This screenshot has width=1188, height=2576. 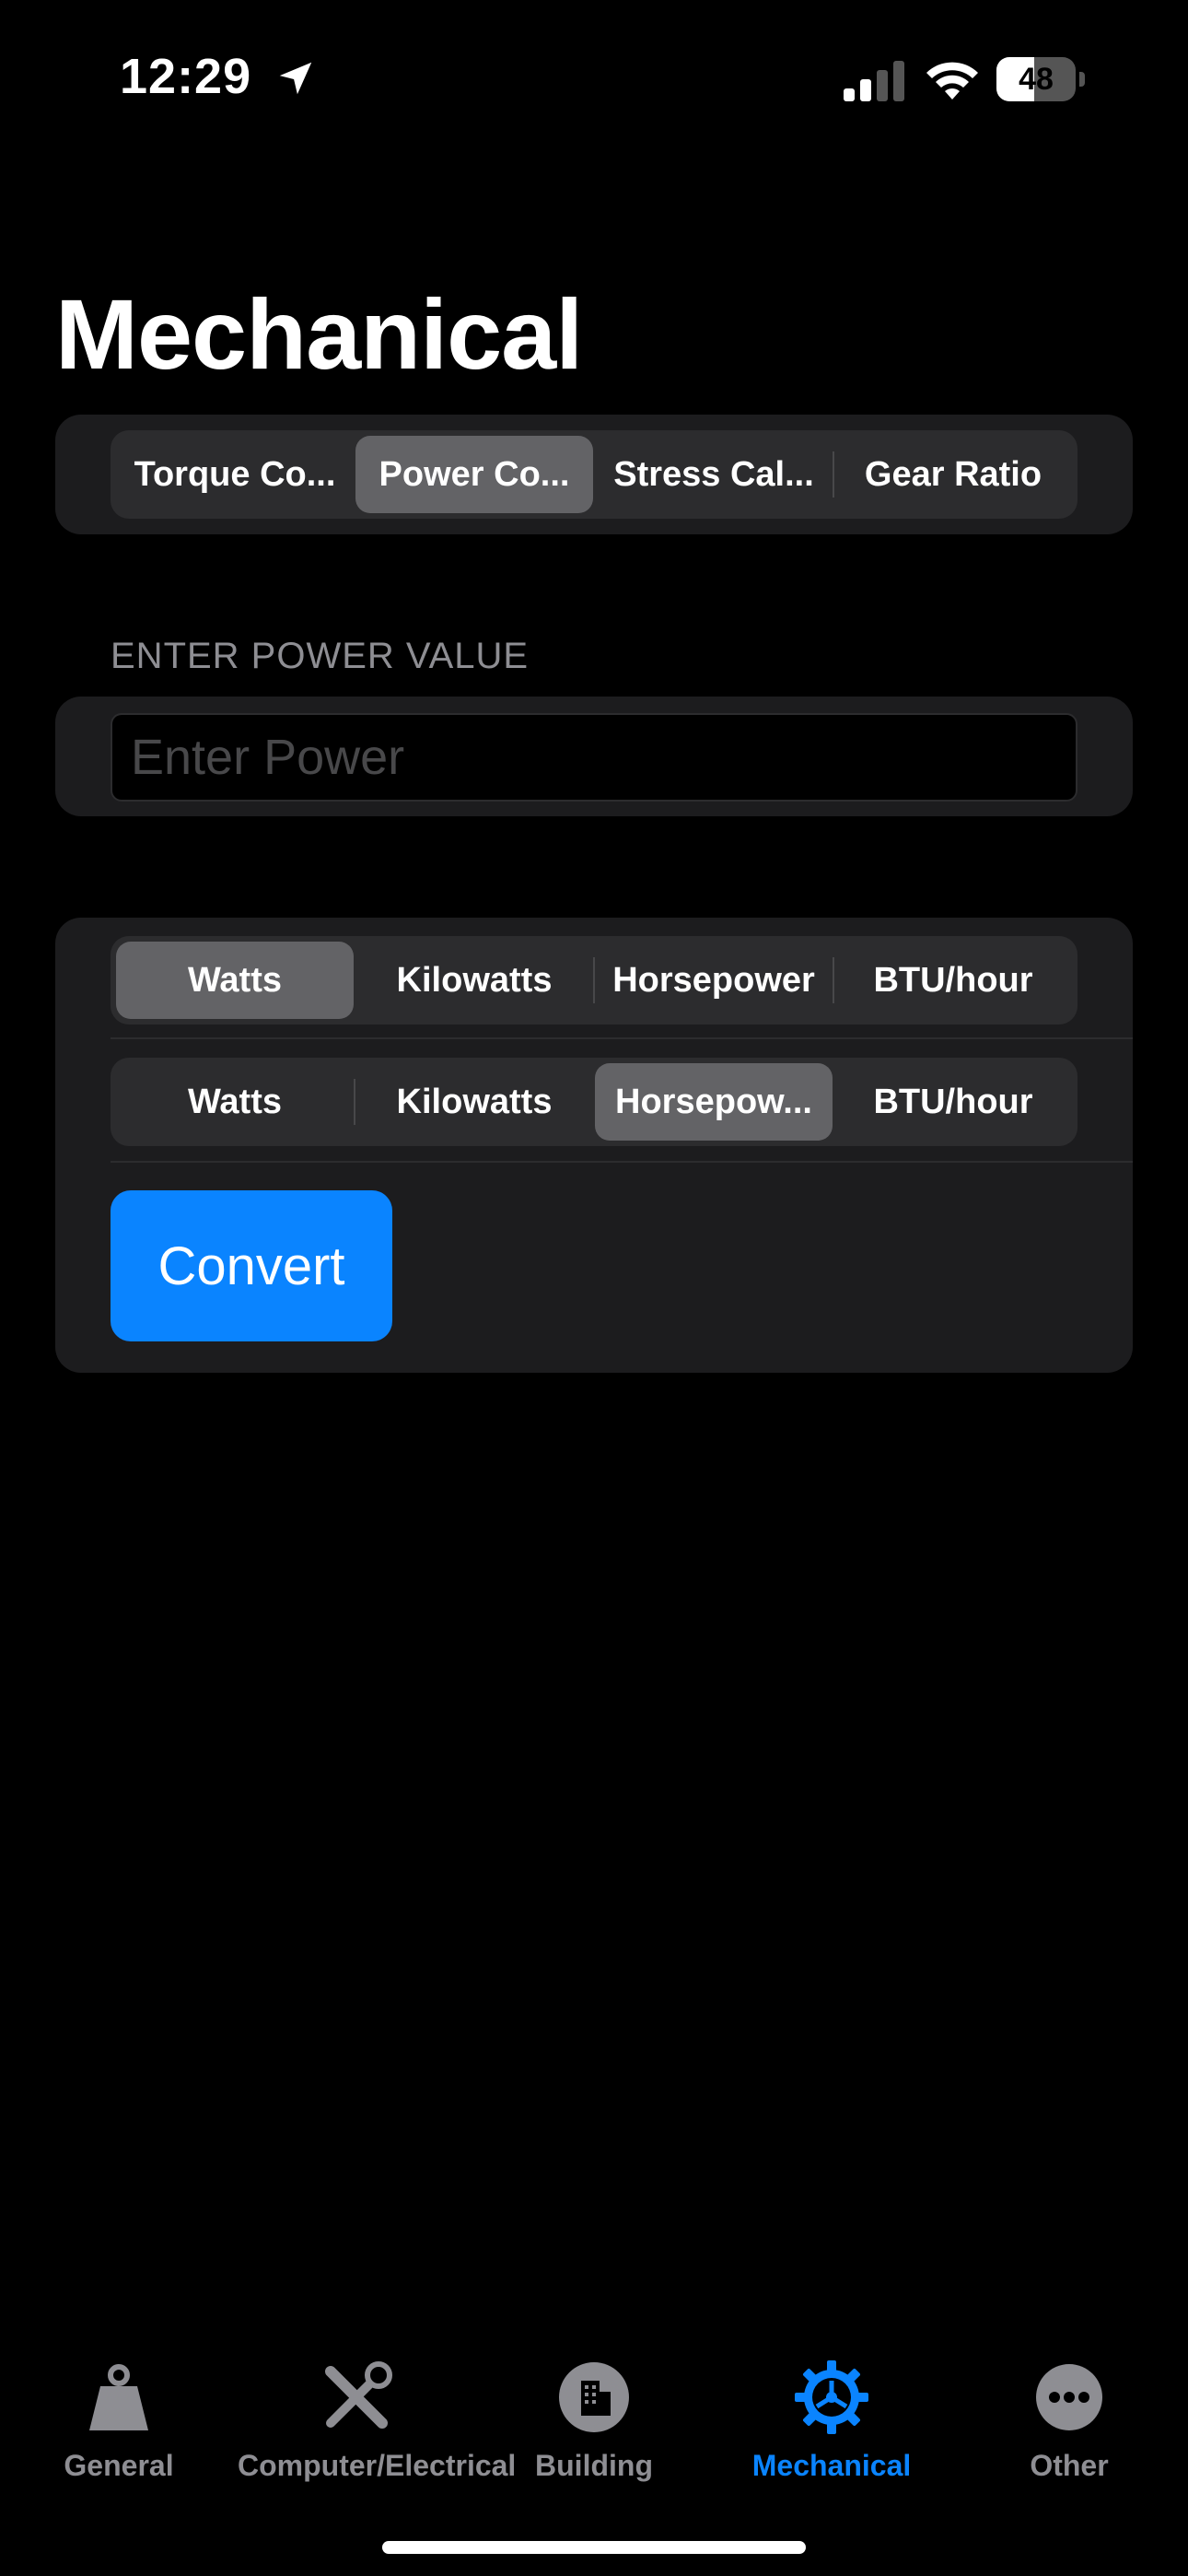 I want to click on power-input-card, so click(x=594, y=756).